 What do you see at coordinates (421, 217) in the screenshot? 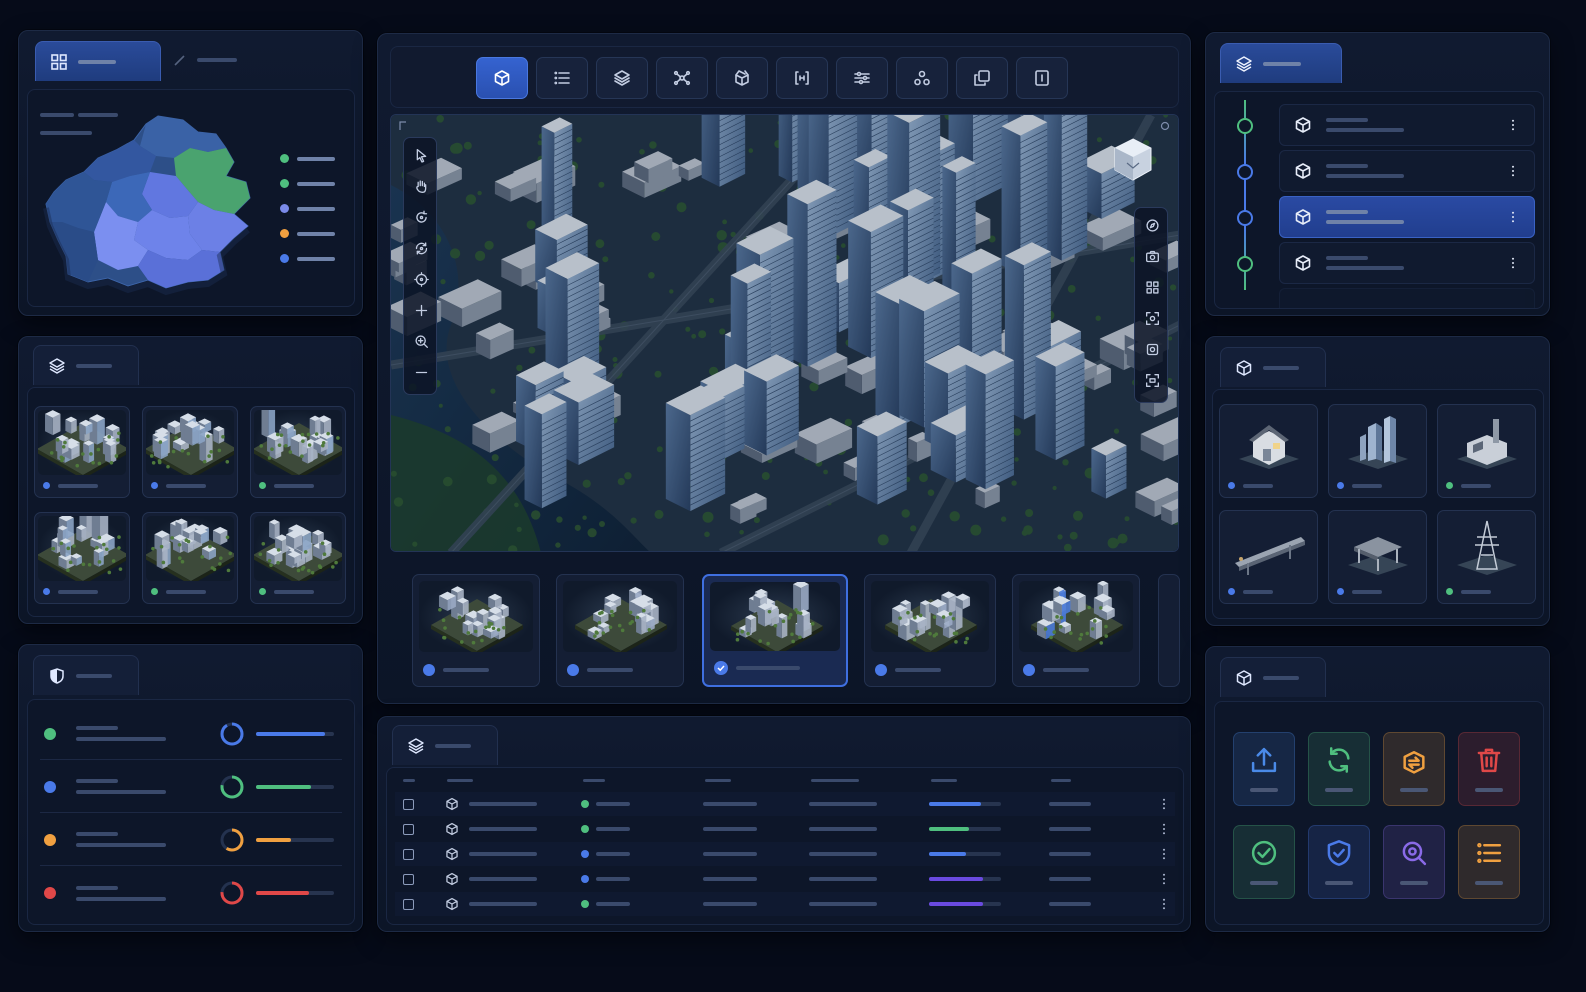
I see `tool-rotate` at bounding box center [421, 217].